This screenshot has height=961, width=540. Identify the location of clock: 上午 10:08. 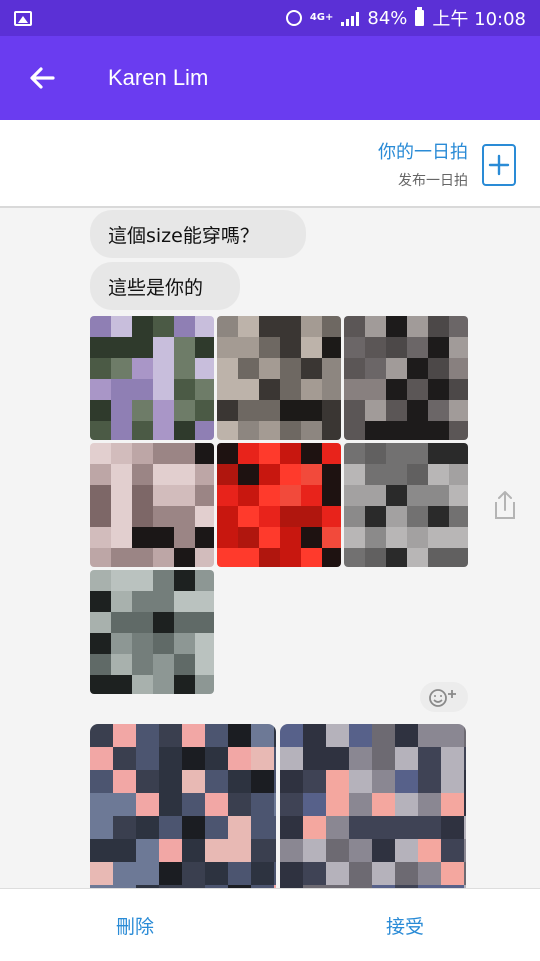
(479, 19).